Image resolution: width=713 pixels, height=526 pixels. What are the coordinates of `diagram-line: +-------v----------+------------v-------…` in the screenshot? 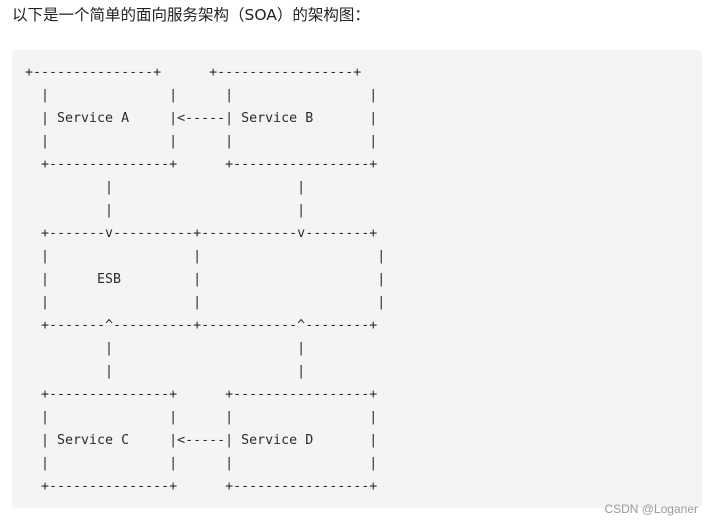 It's located at (201, 233).